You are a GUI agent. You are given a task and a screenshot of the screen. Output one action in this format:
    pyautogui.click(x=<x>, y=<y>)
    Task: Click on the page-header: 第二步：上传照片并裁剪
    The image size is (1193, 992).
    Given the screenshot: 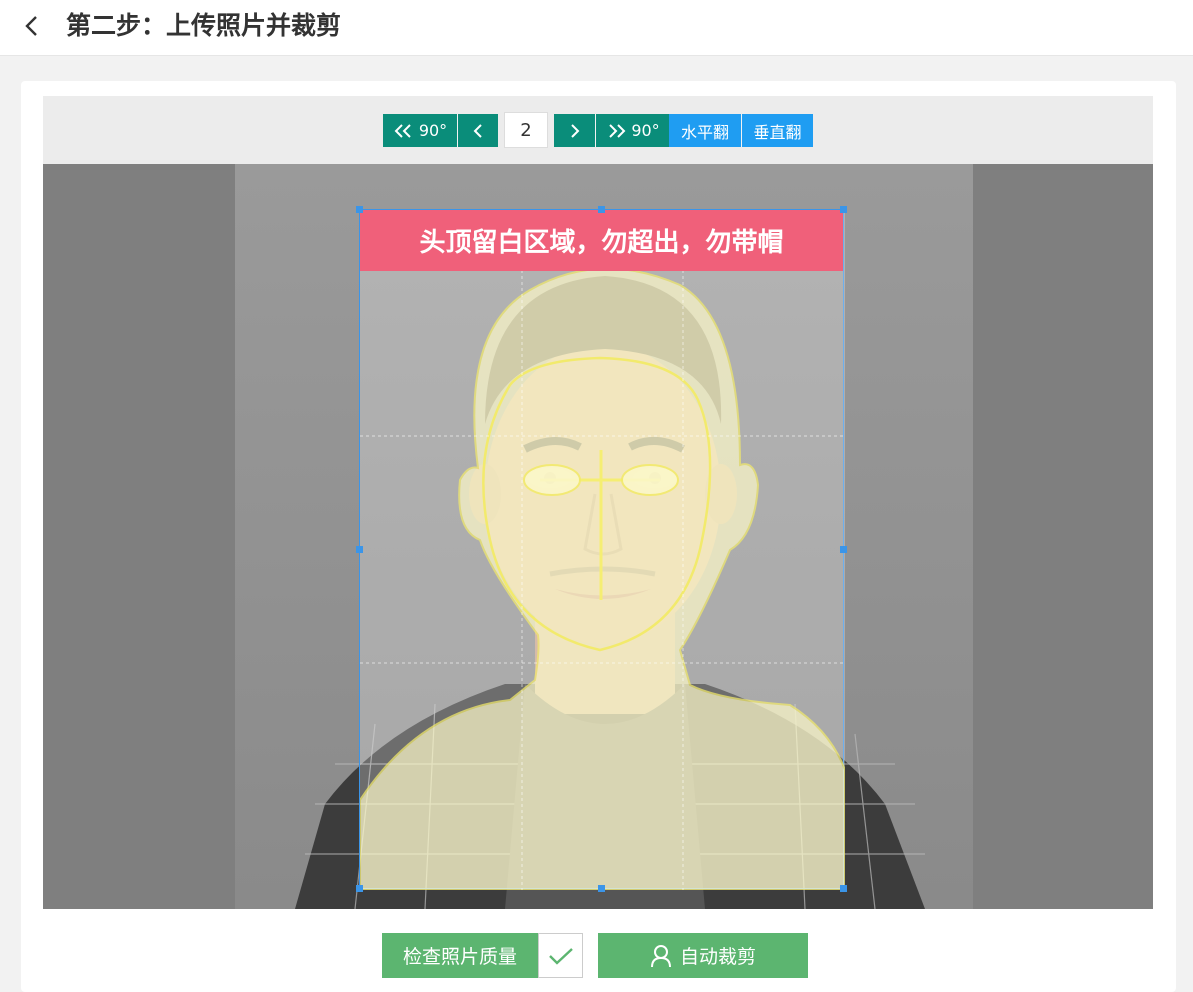 What is the action you would take?
    pyautogui.click(x=596, y=28)
    